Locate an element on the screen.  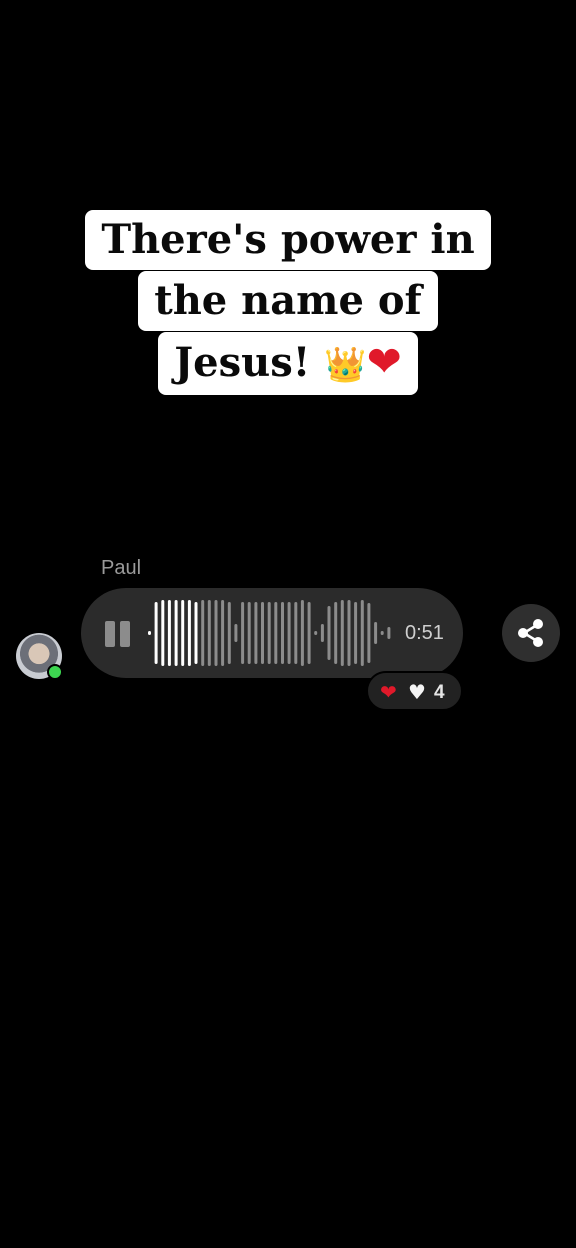
audio-duration: 0:51 is located at coordinates (424, 633).